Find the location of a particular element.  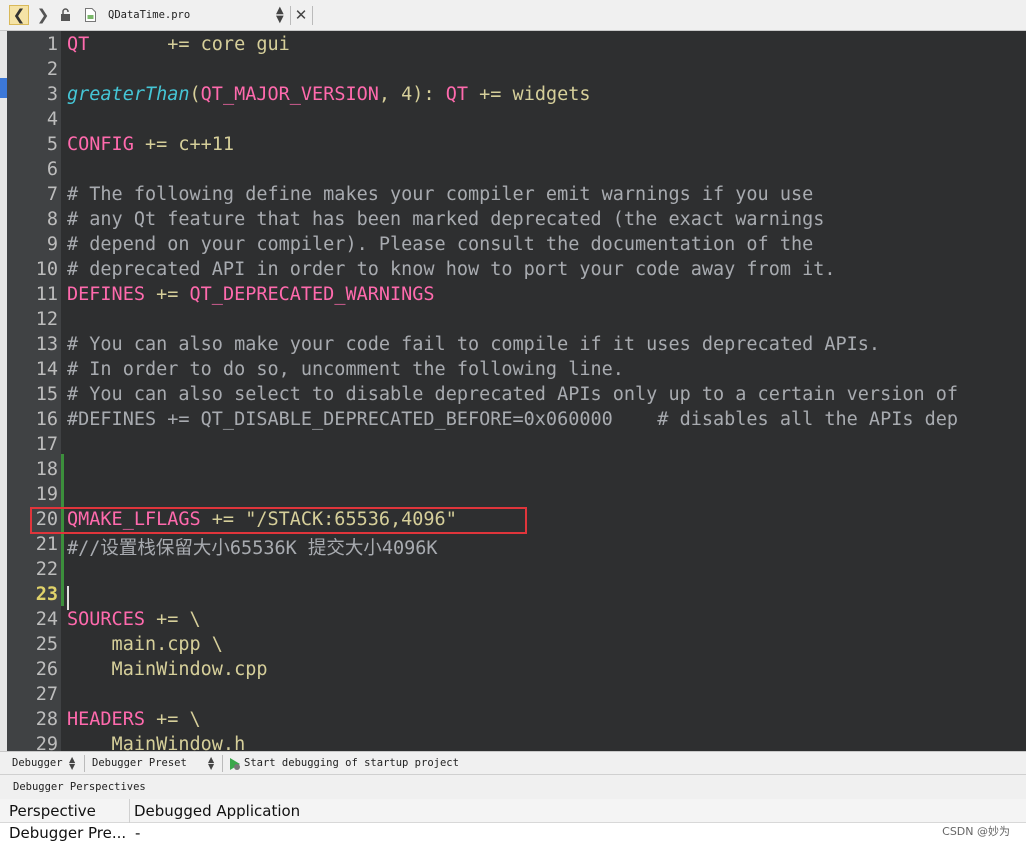

line-number: 15 is located at coordinates (46, 394).